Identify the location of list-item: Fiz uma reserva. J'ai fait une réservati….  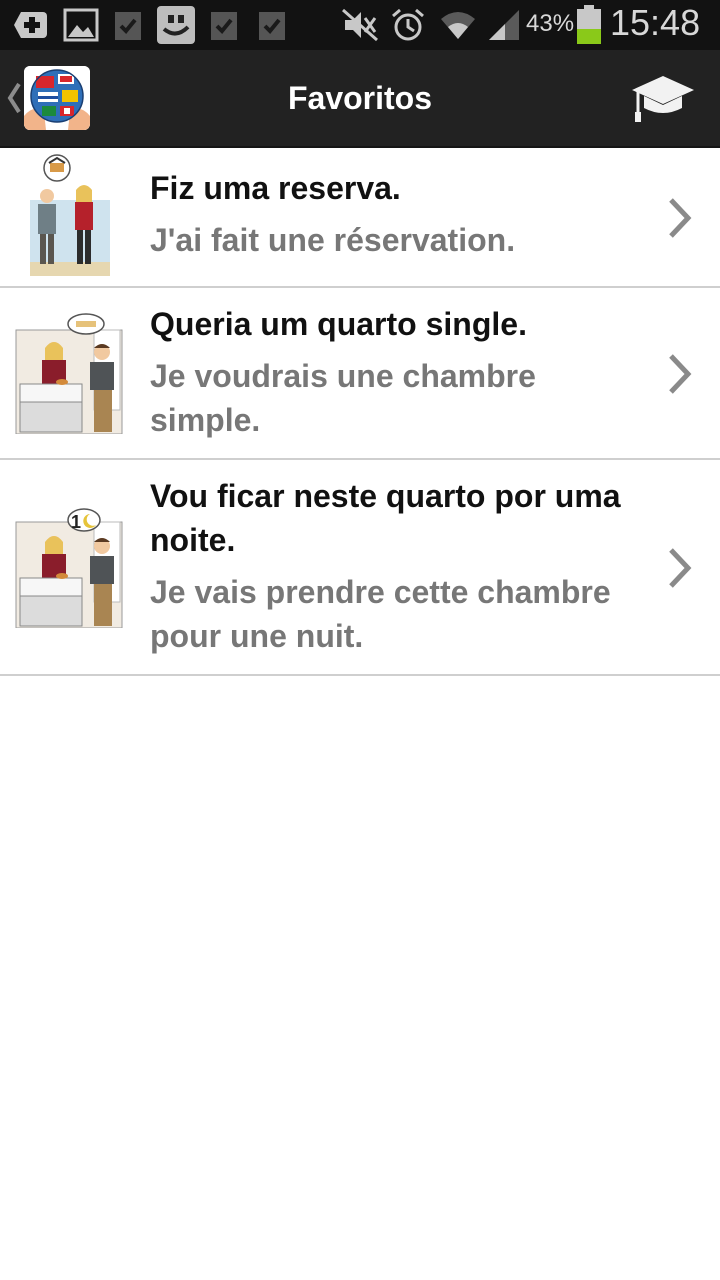
(360, 218).